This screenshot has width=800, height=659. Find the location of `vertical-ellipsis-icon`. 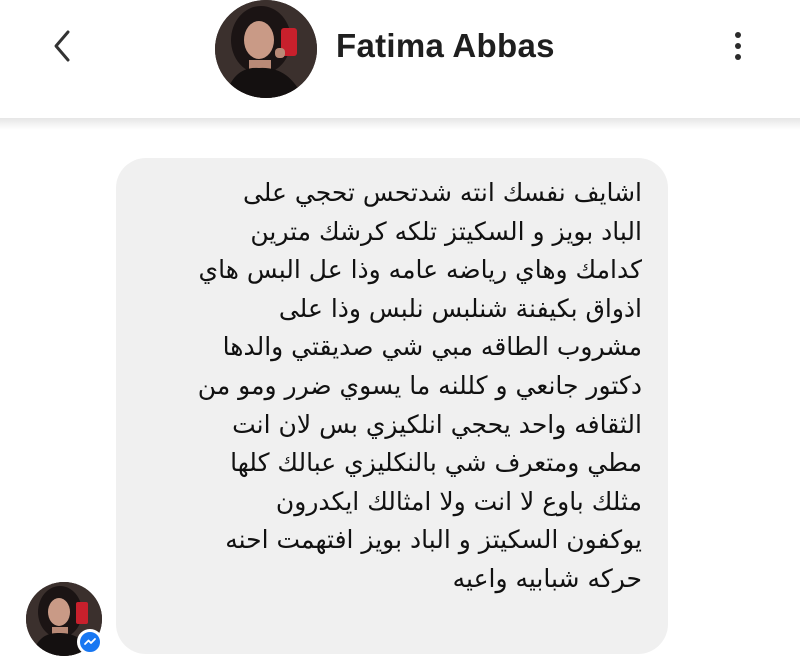

vertical-ellipsis-icon is located at coordinates (738, 35).